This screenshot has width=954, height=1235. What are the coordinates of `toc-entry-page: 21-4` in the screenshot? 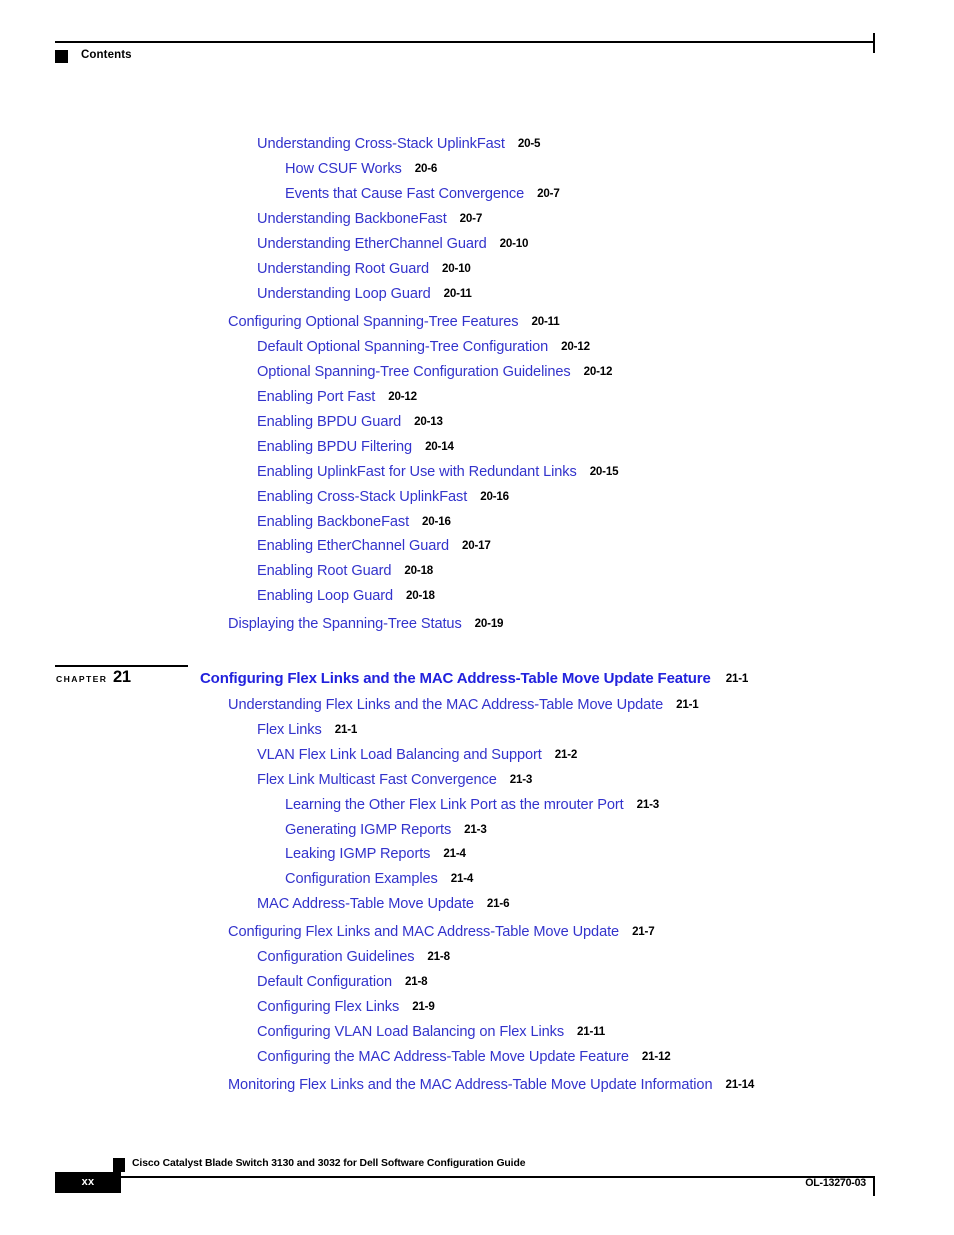 It's located at (462, 878).